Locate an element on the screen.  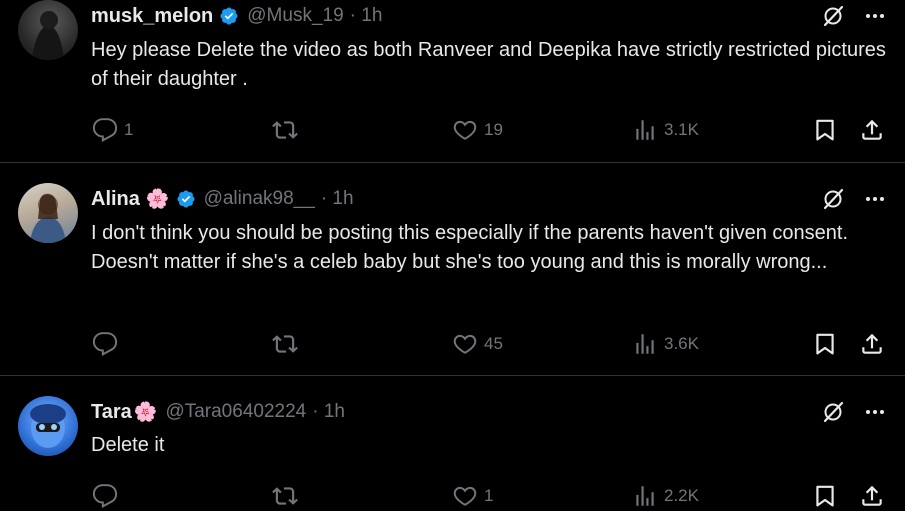
tweet-actions: 45 3.6K is located at coordinates (452, 344).